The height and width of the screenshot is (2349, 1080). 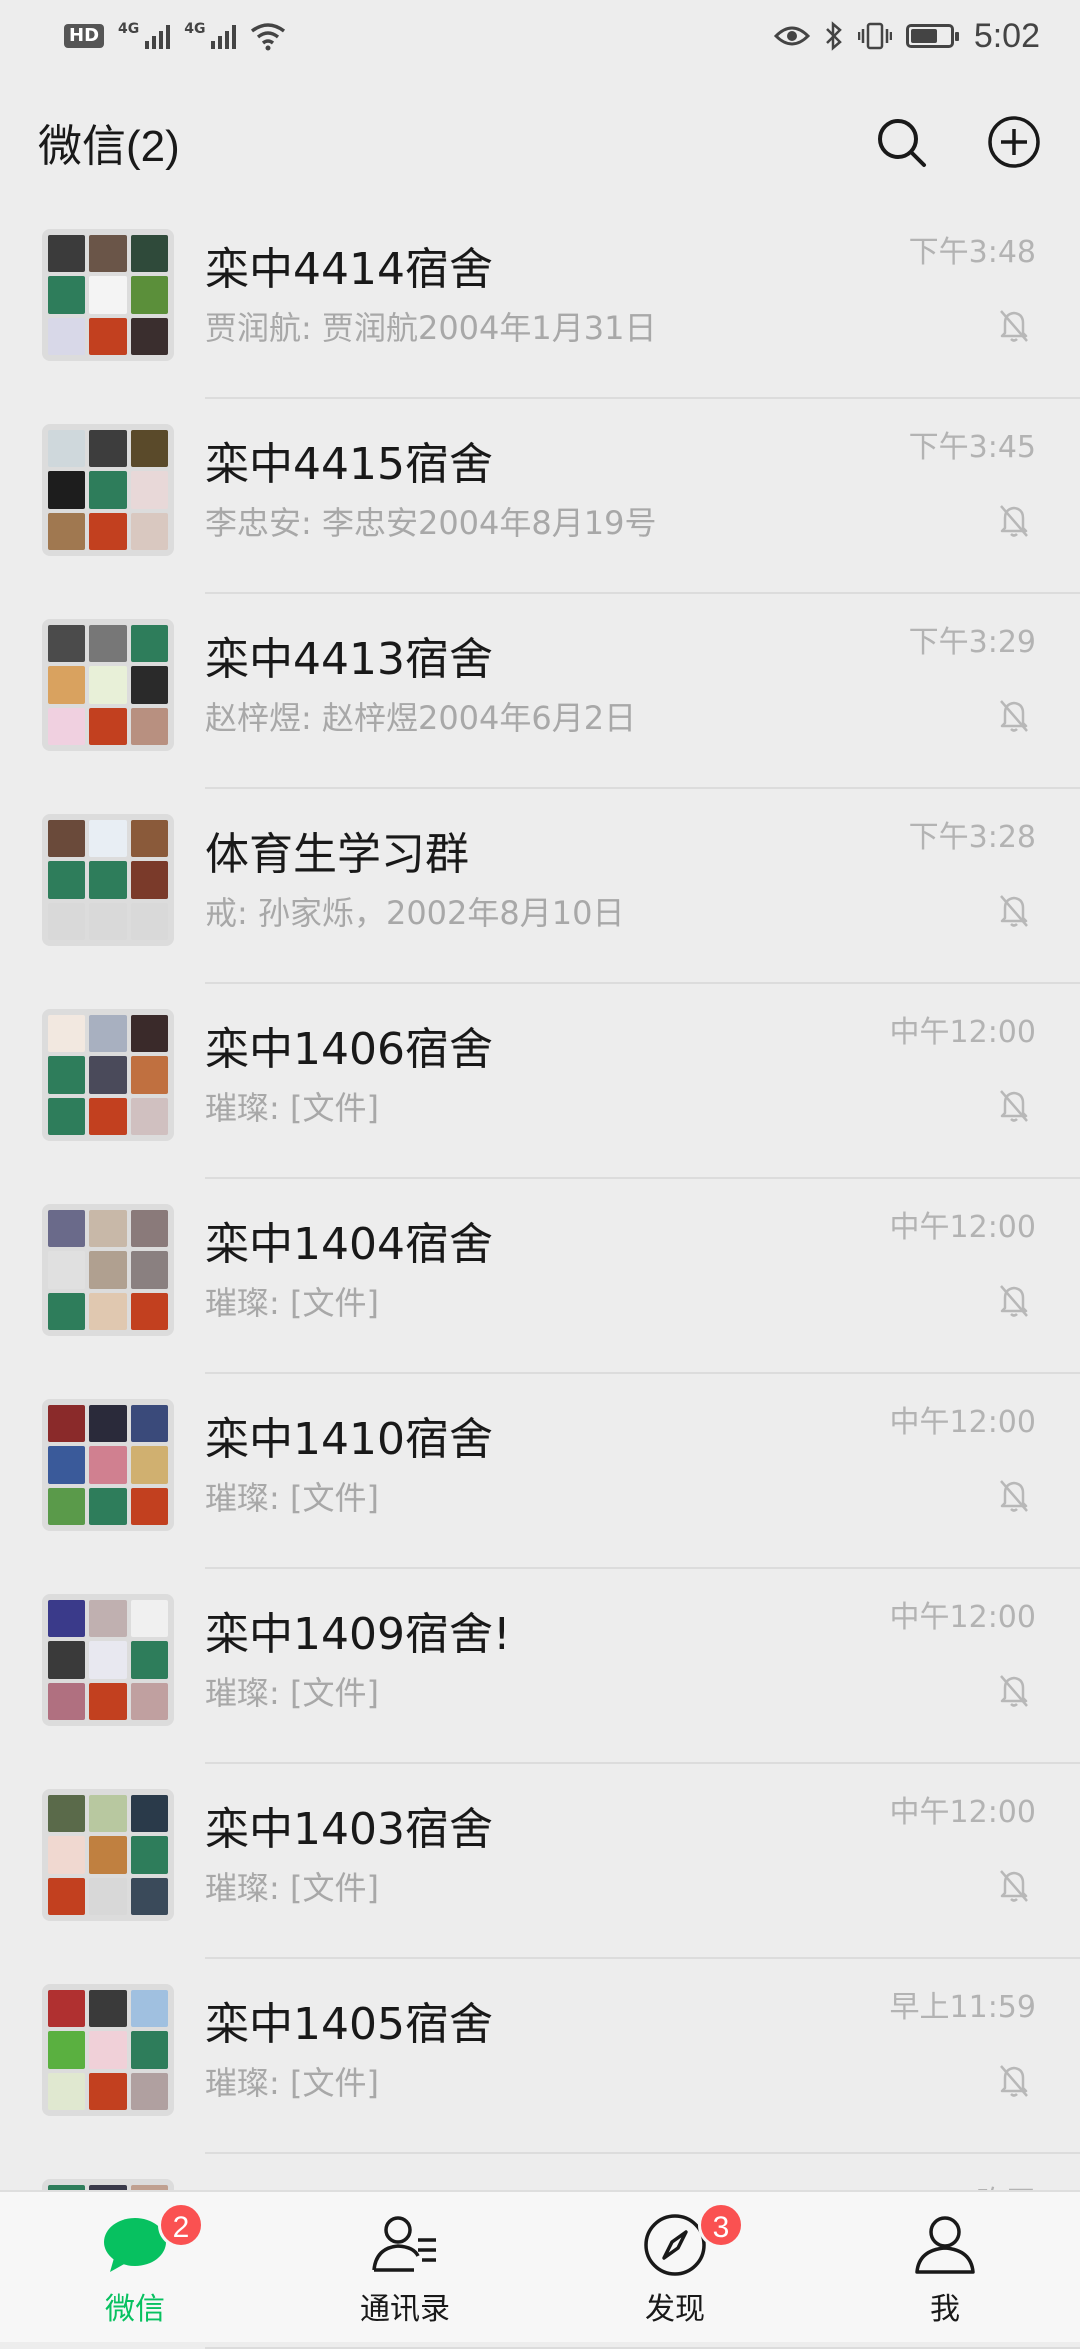 I want to click on chat-list-item: 栾中1410宿舍 璀璨: [文件] 中午12:00, so click(x=540, y=1472).